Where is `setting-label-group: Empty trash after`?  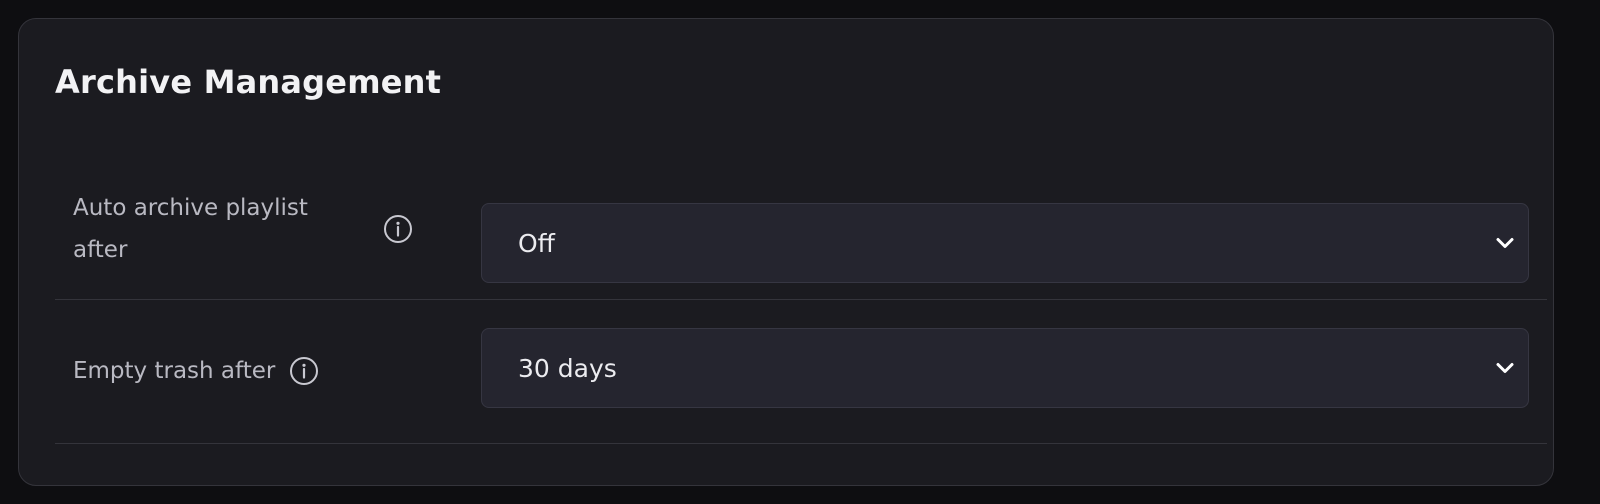 setting-label-group: Empty trash after is located at coordinates (253, 371).